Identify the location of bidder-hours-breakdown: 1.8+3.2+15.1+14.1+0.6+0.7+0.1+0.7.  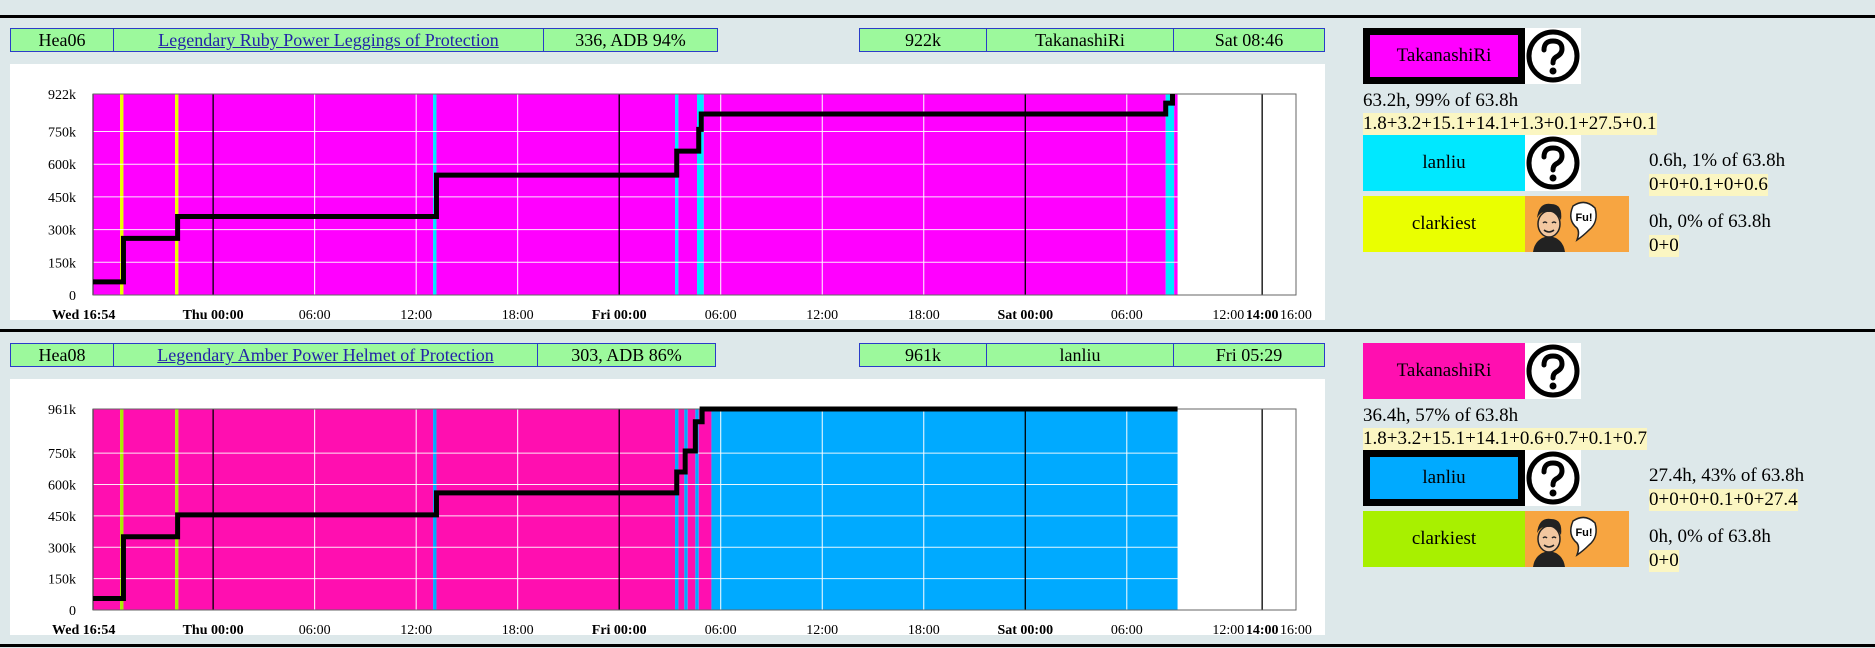
(1505, 439).